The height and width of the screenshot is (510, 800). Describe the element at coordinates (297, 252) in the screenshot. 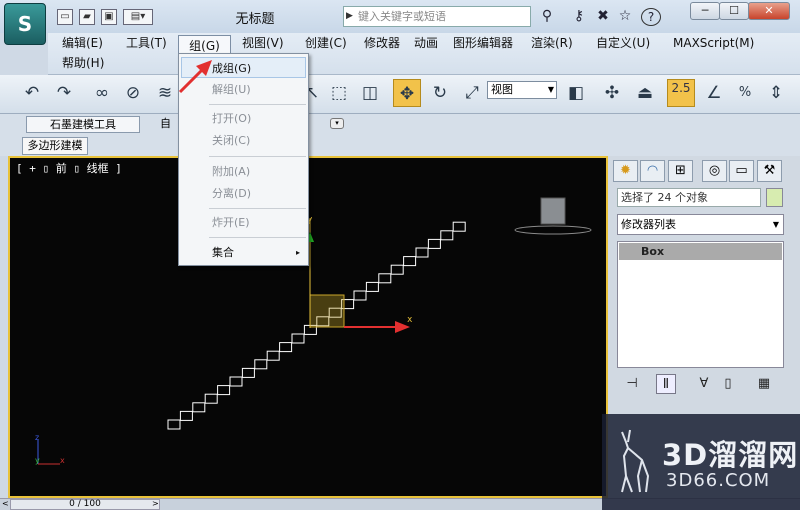

I see `submenu-arrow-icon: ▸` at that location.